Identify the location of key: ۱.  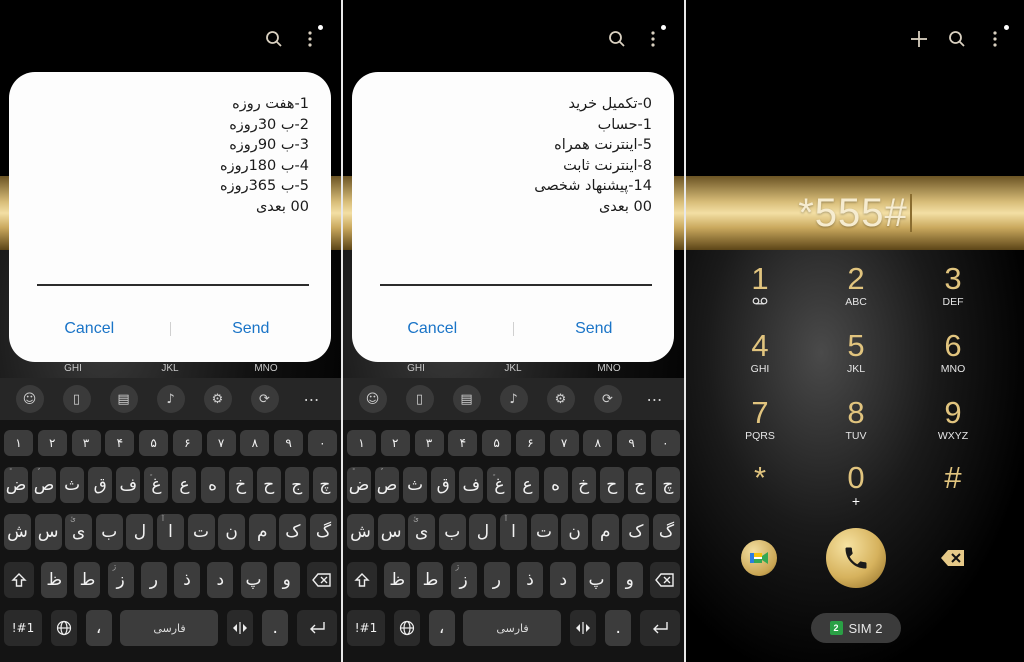
(361, 443).